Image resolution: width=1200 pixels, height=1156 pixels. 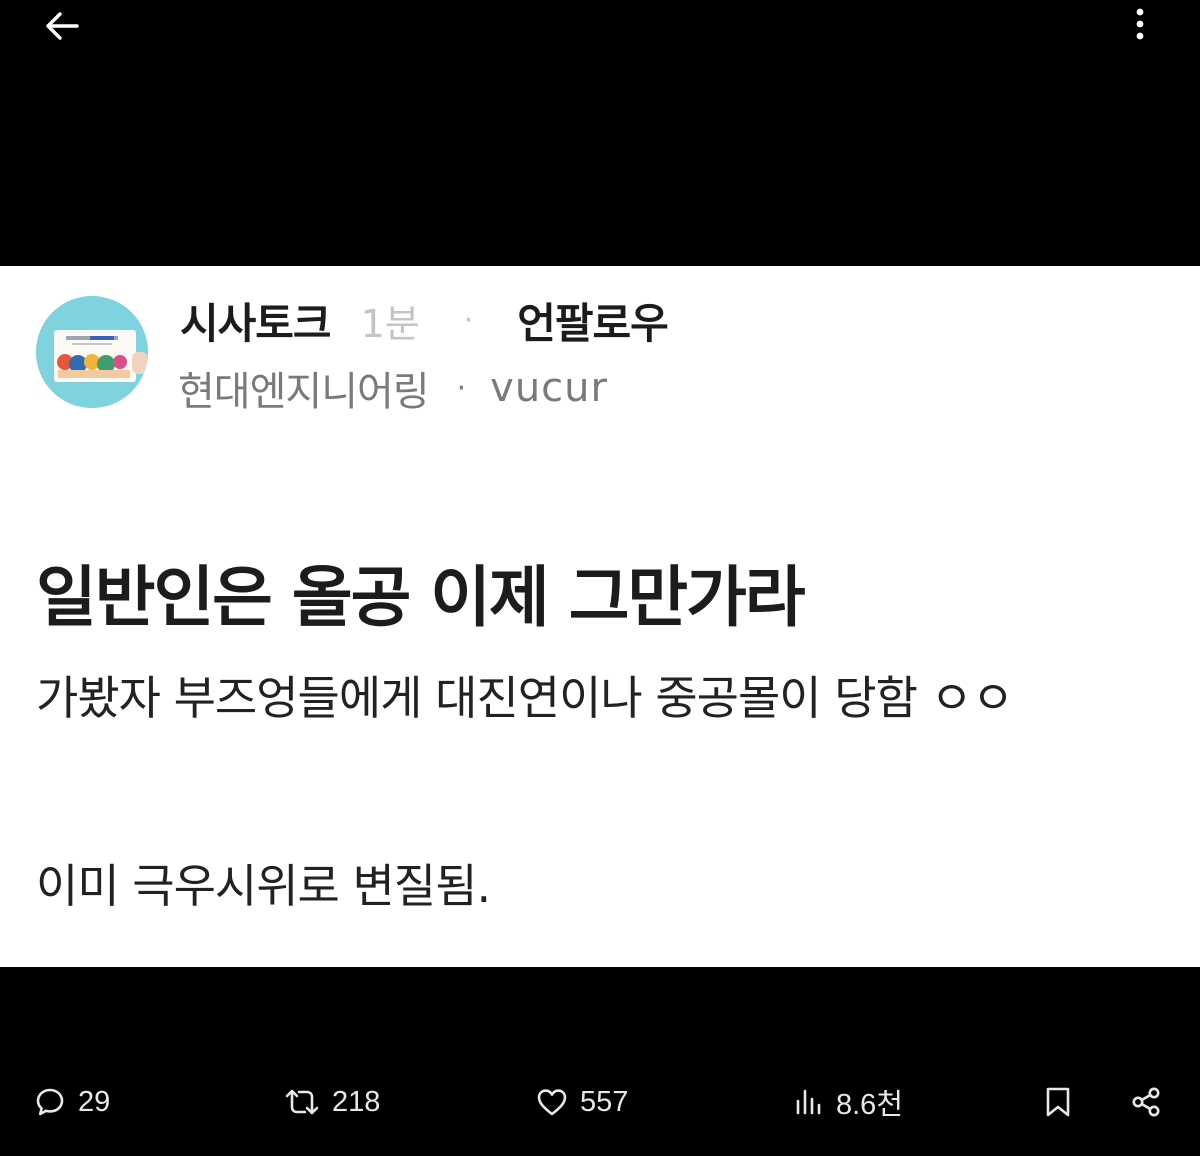 I want to click on reply-button: 29, so click(x=72, y=1102).